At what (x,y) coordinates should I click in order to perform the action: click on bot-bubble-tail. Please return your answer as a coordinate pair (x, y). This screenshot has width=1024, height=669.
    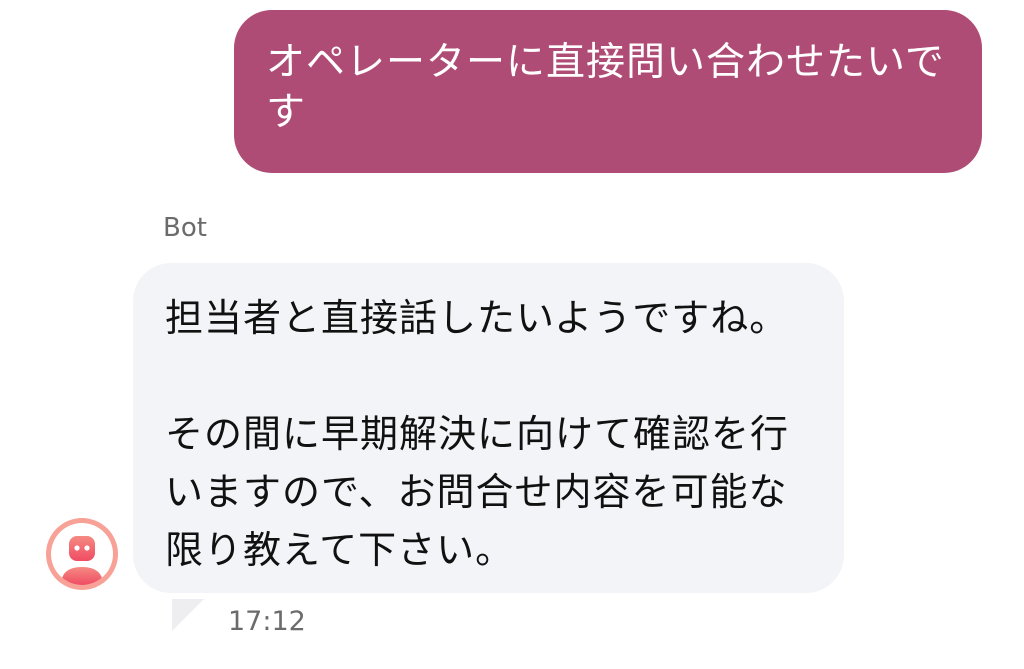
    Looking at the image, I should click on (188, 615).